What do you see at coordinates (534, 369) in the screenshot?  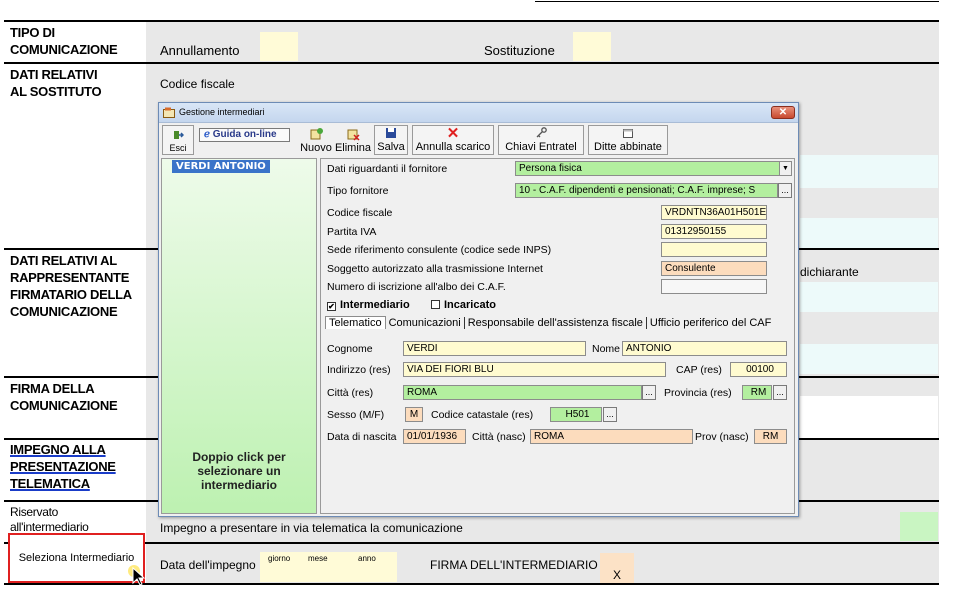 I see `indirizzo-field: VIA DEI FIORI BLU` at bounding box center [534, 369].